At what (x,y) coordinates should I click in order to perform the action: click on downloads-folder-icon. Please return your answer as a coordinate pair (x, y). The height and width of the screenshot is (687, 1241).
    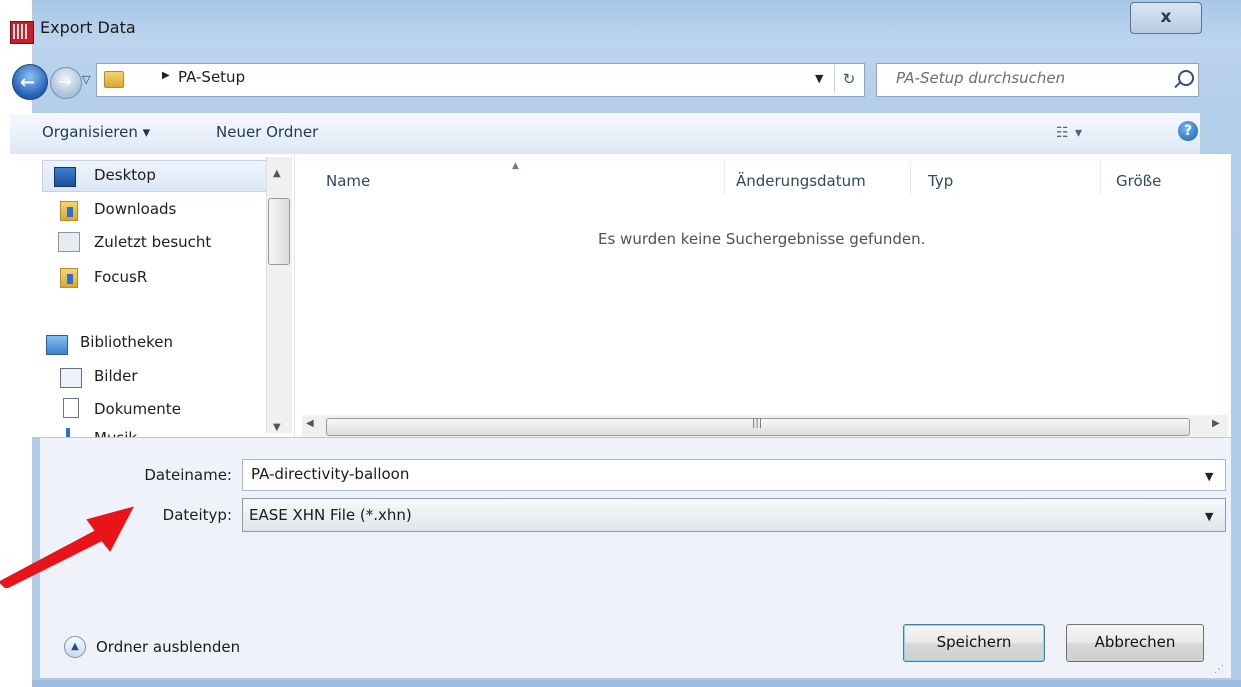
    Looking at the image, I should click on (69, 211).